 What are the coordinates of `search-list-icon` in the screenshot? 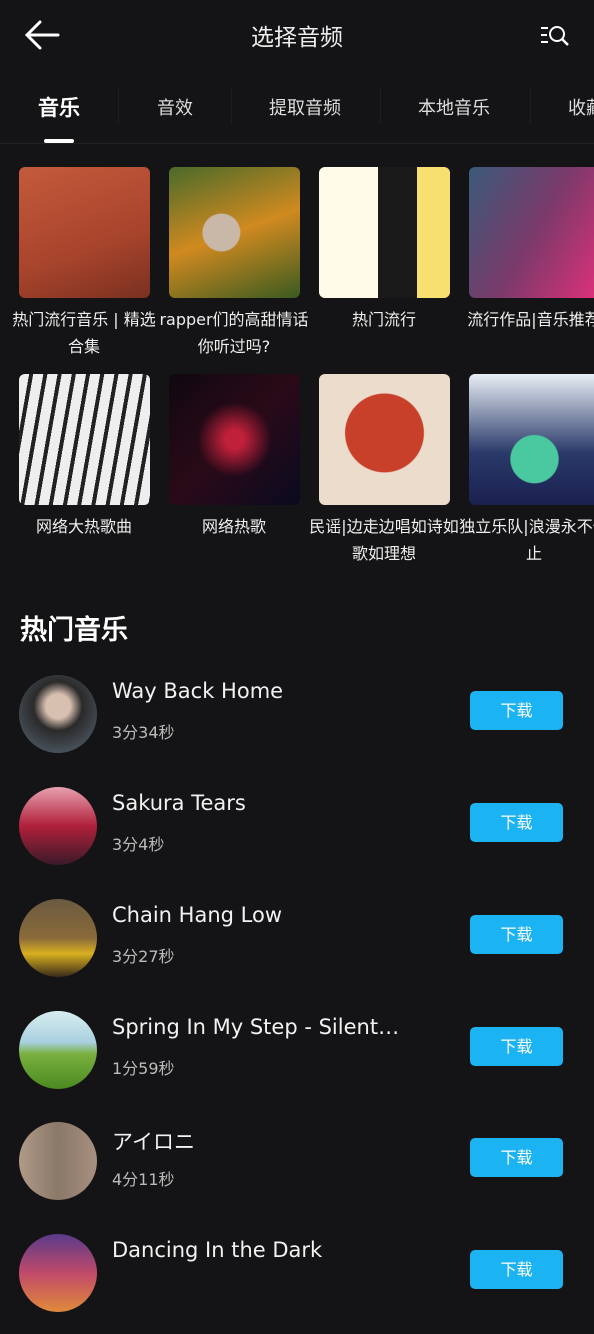 It's located at (555, 35).